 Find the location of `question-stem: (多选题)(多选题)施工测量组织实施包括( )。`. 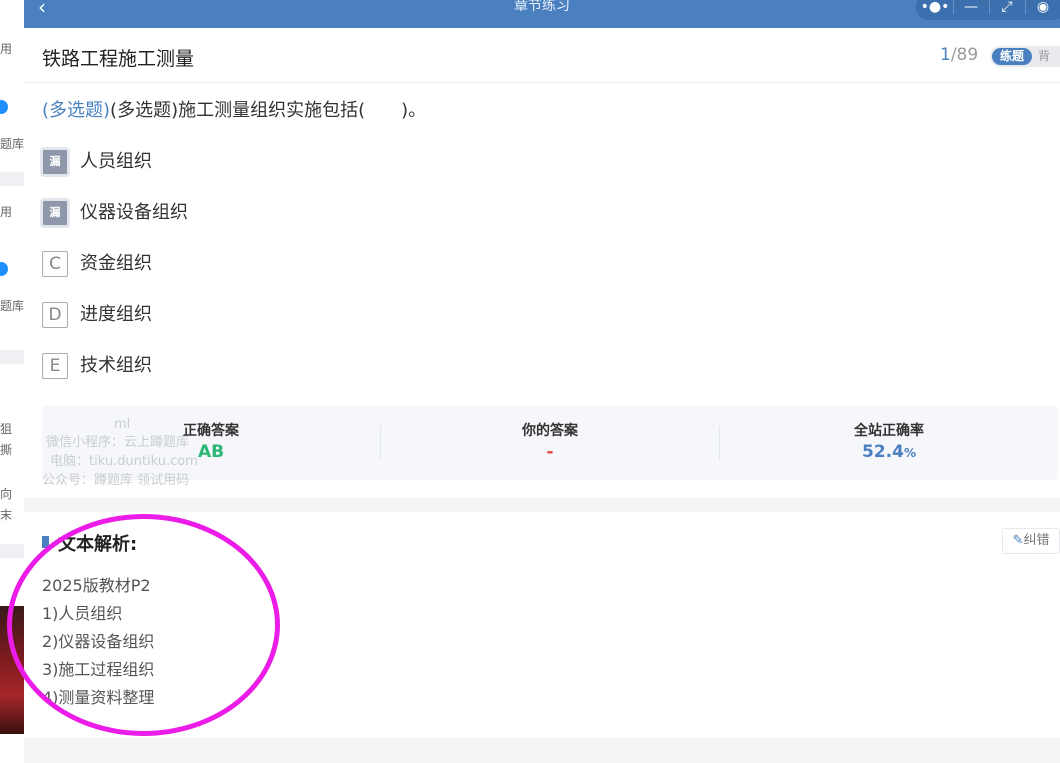

question-stem: (多选题)(多选题)施工测量组织实施包括( )。 is located at coordinates (234, 109).